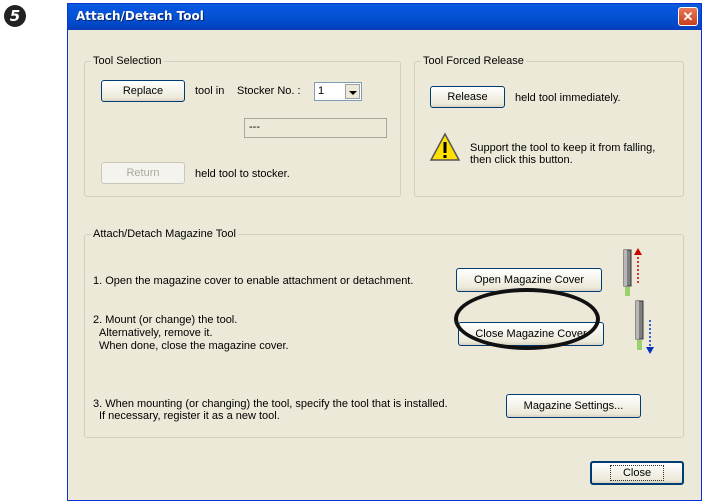  What do you see at coordinates (521, 160) in the screenshot?
I see `warning-line-2: then click this button.` at bounding box center [521, 160].